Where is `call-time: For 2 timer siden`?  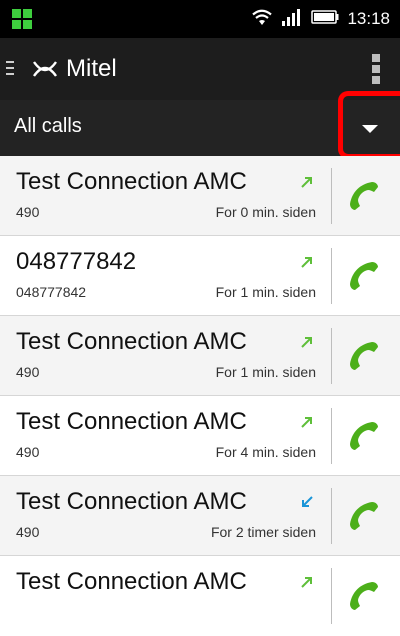
call-time: For 2 timer siden is located at coordinates (263, 532).